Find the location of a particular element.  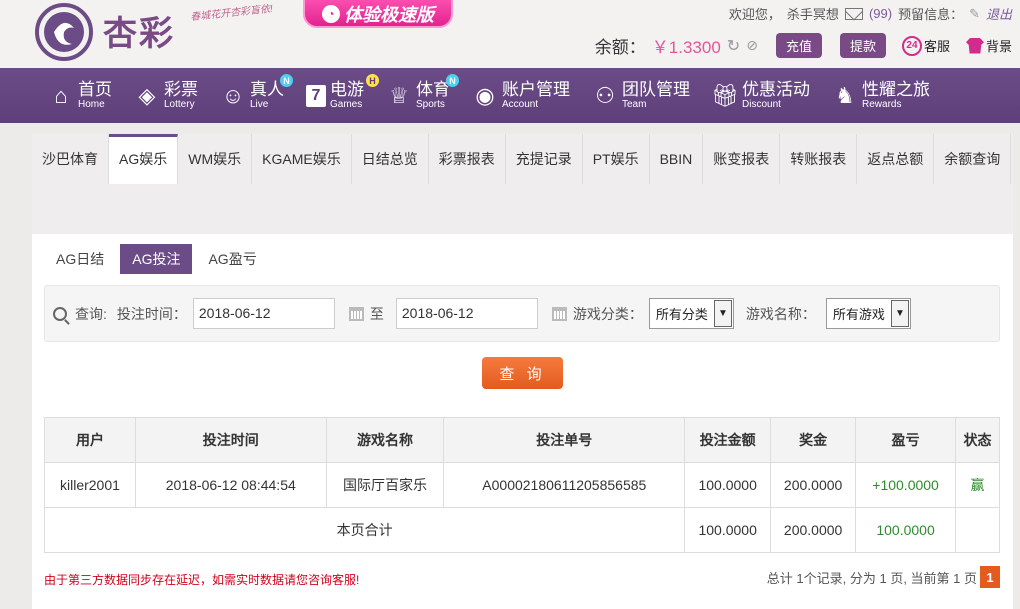

tab-rebate-total: 返点总额 is located at coordinates (896, 159).